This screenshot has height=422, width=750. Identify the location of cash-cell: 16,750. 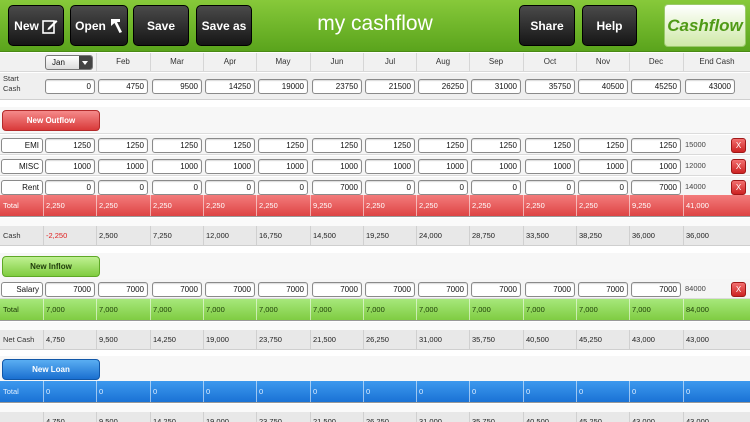
(282, 235).